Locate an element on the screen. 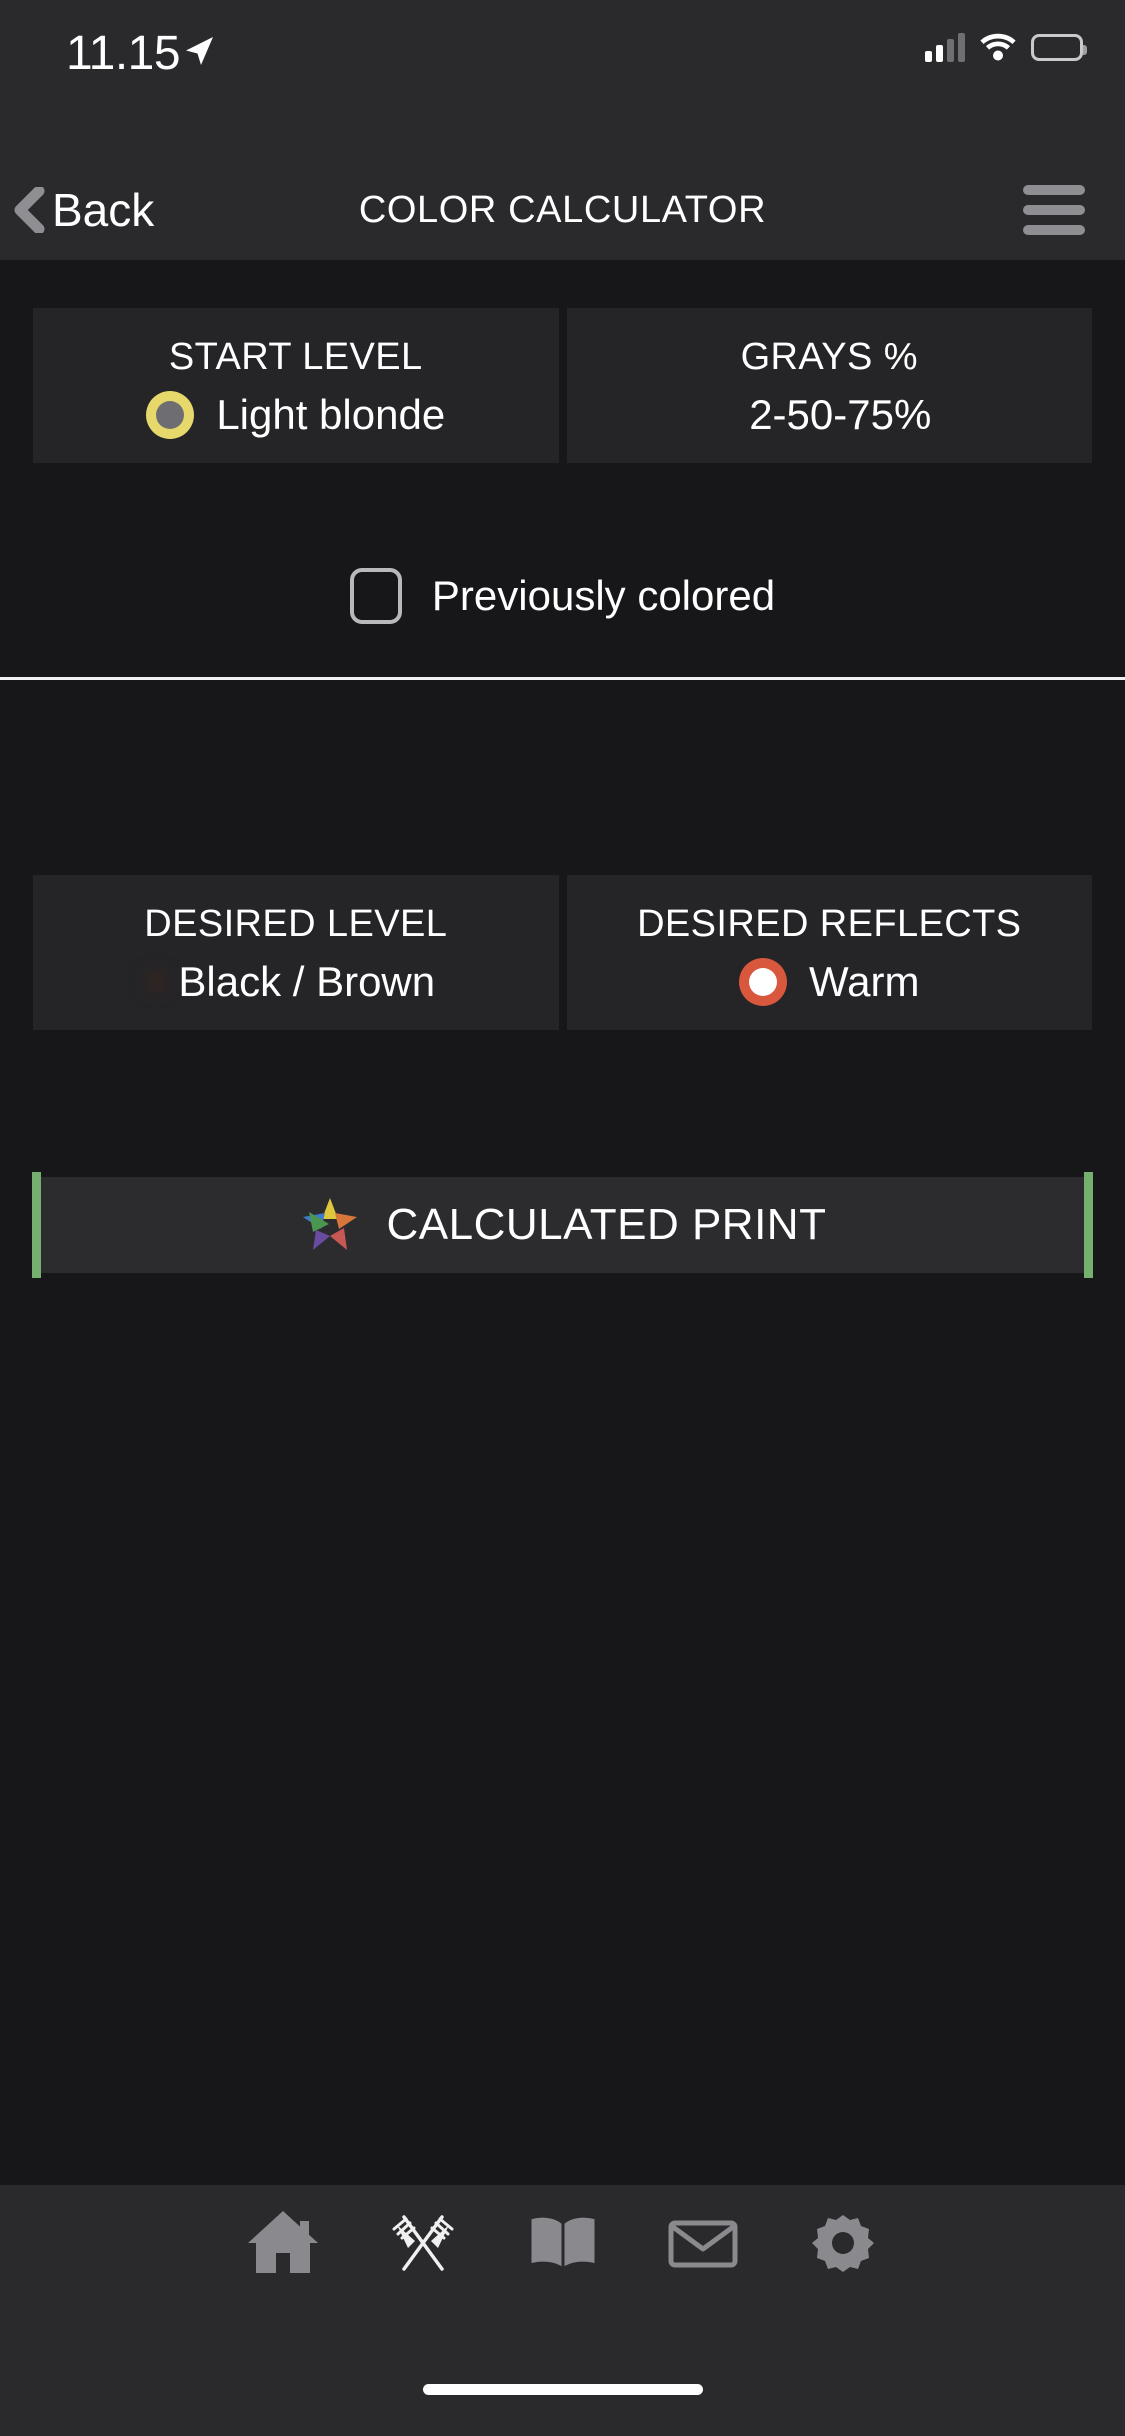 This screenshot has height=2436, width=1125. tab-home is located at coordinates (283, 2242).